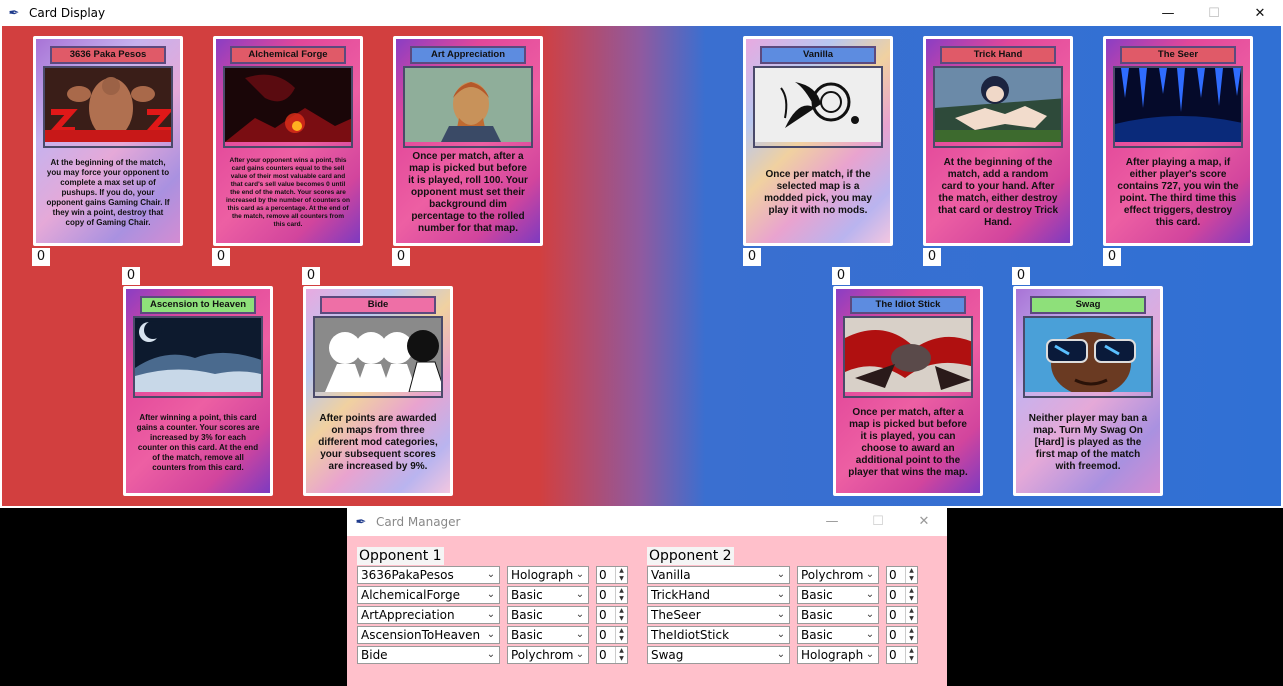 The image size is (1283, 686). I want to click on card-select: Bide ⌄, so click(428, 655).